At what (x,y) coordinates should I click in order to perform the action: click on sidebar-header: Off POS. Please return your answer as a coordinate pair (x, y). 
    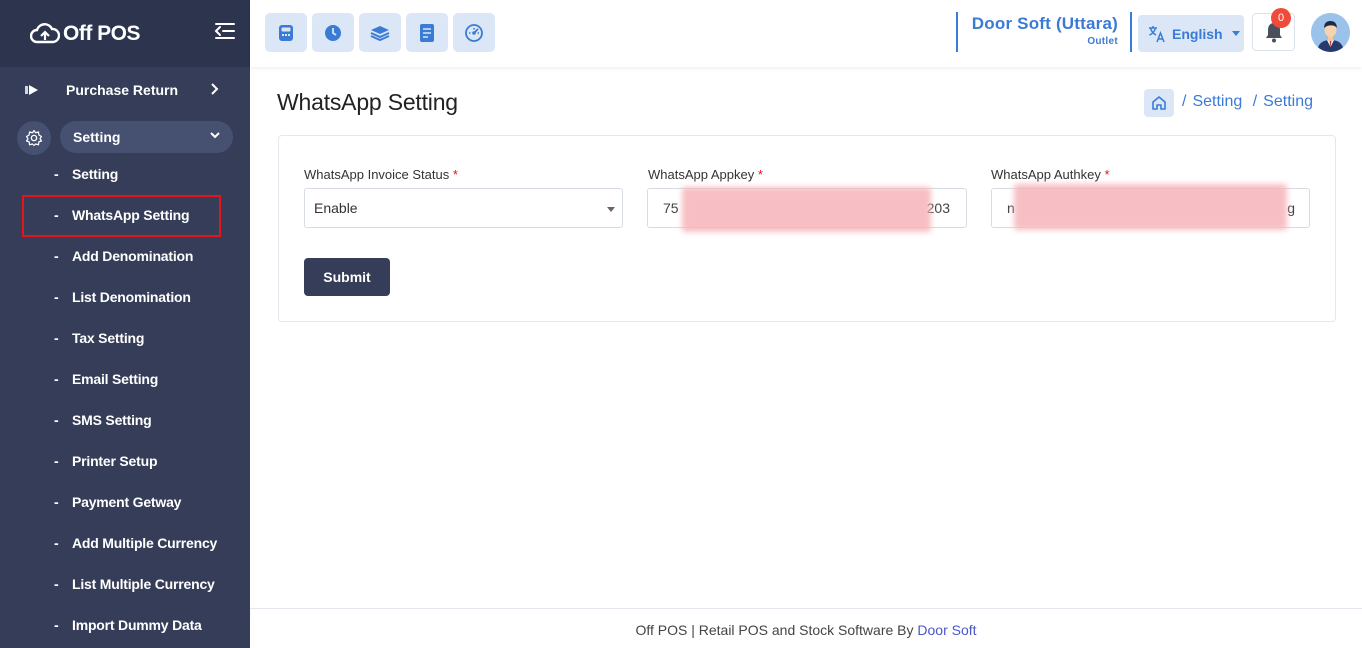
    Looking at the image, I should click on (125, 33).